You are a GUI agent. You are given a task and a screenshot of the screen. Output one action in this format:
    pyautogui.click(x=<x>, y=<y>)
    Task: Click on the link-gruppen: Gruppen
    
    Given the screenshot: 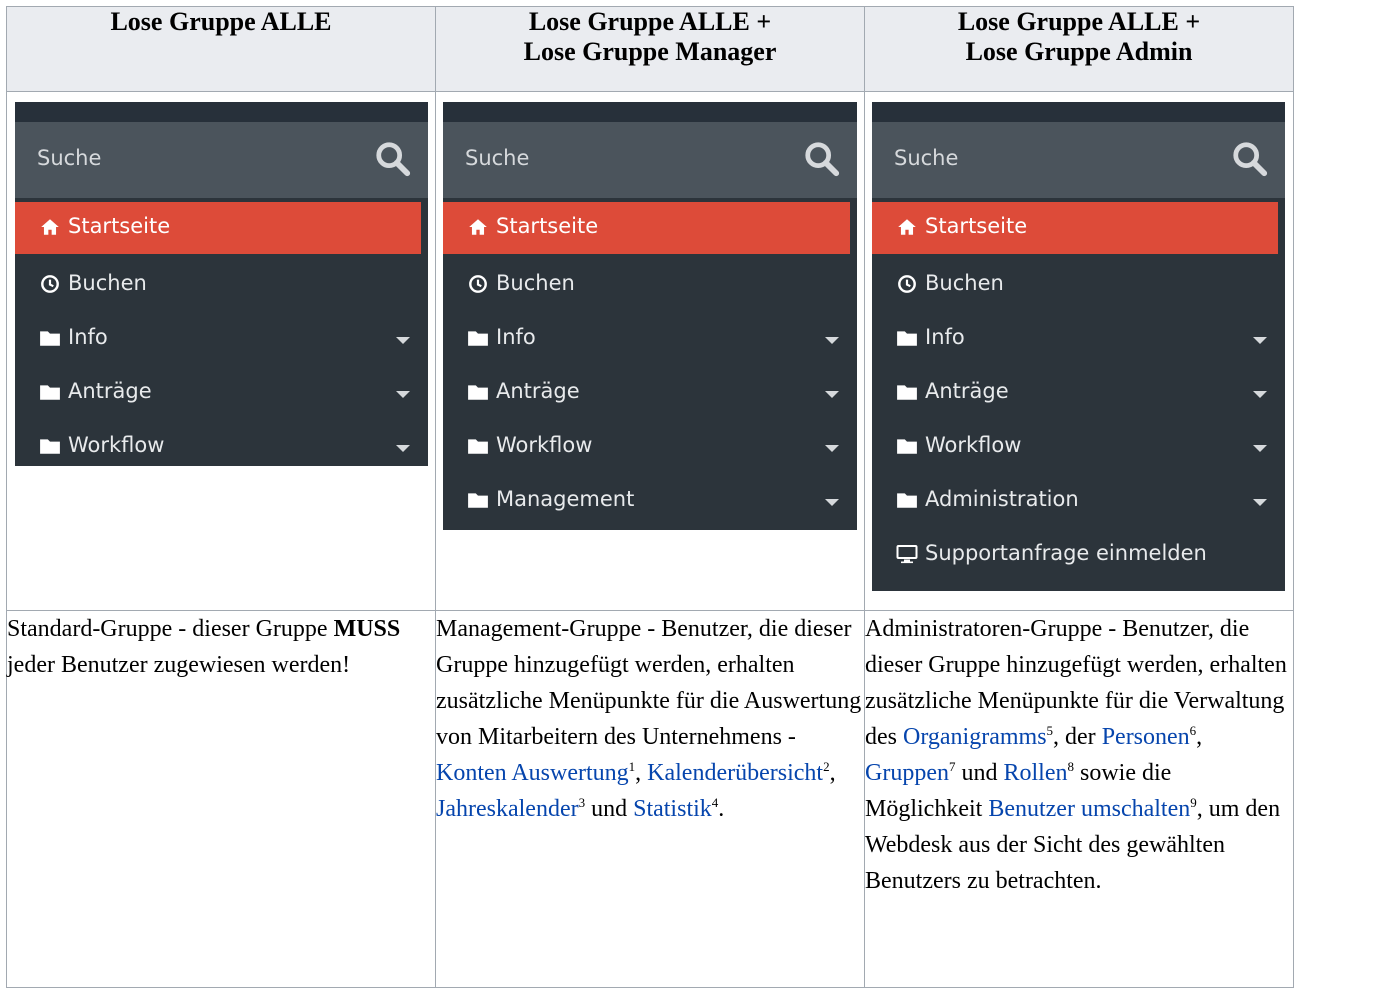 What is the action you would take?
    pyautogui.click(x=907, y=773)
    